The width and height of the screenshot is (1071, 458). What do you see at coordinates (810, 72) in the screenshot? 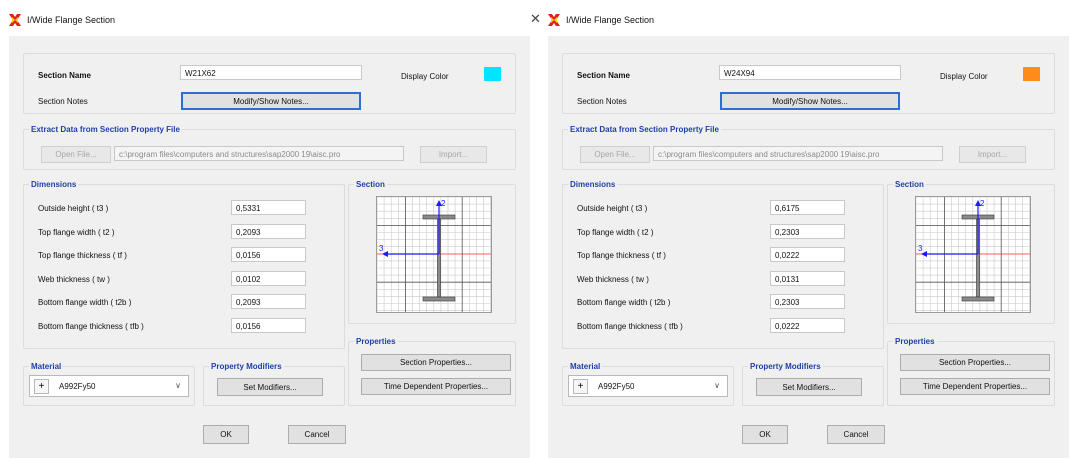
I see `section-name-input: W24X94` at bounding box center [810, 72].